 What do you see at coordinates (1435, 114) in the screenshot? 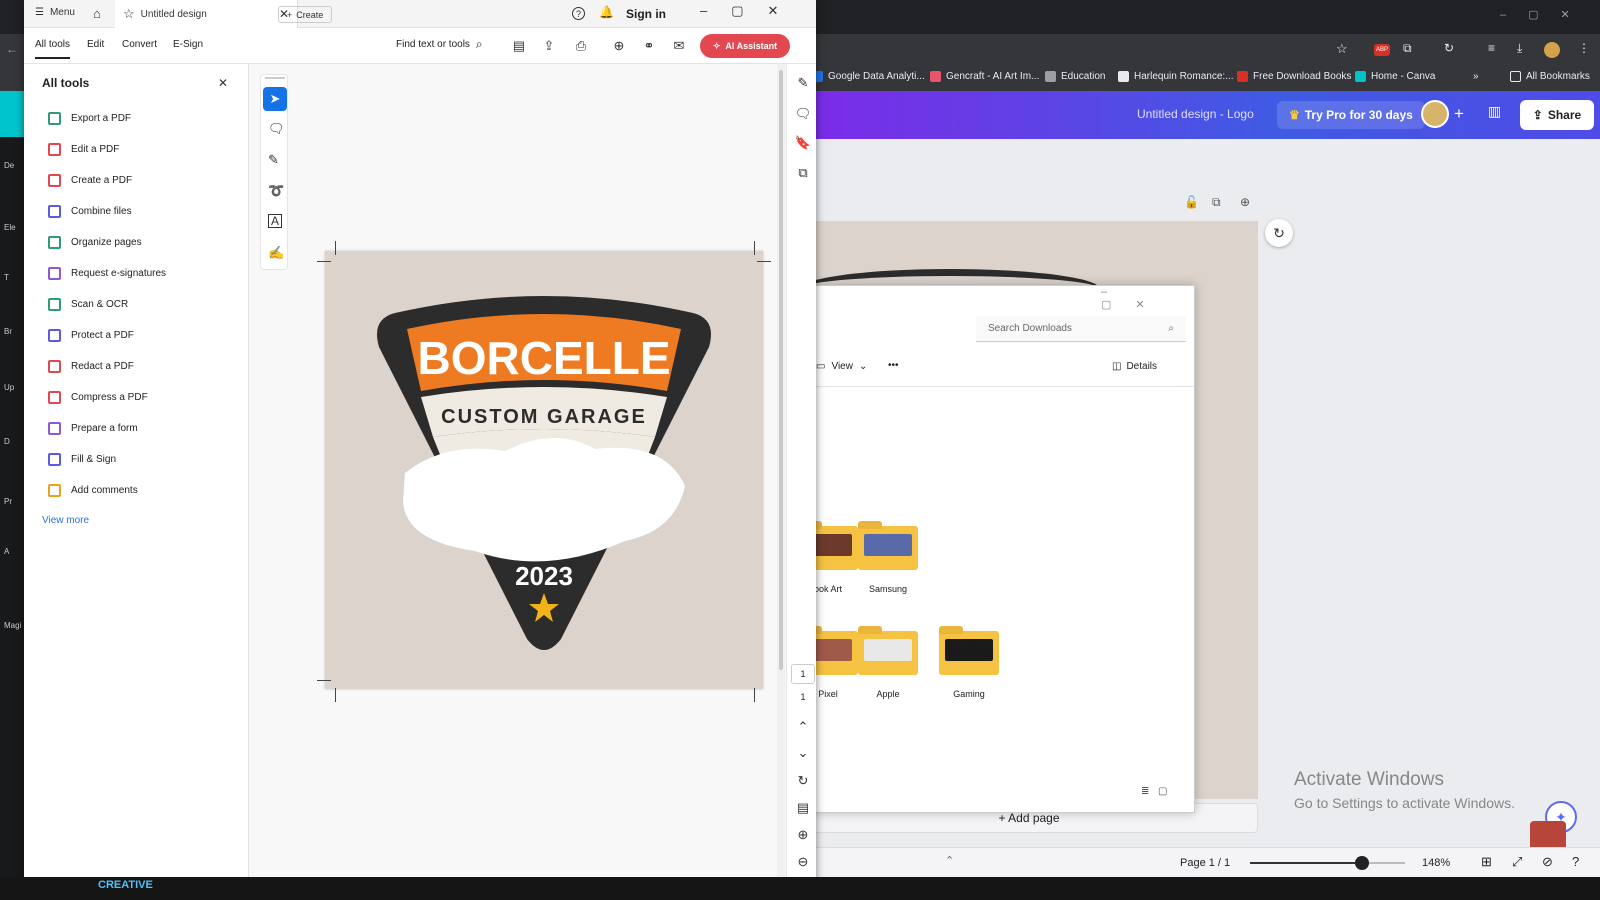
I see `user-avatar` at bounding box center [1435, 114].